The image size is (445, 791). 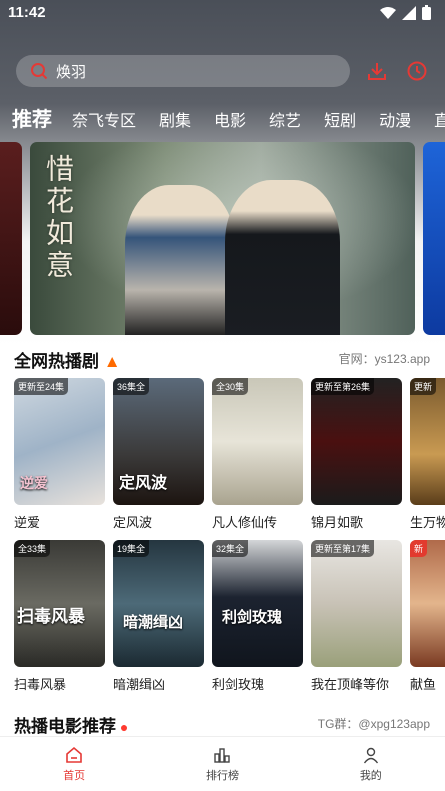 What do you see at coordinates (370, 755) in the screenshot?
I see `user-icon` at bounding box center [370, 755].